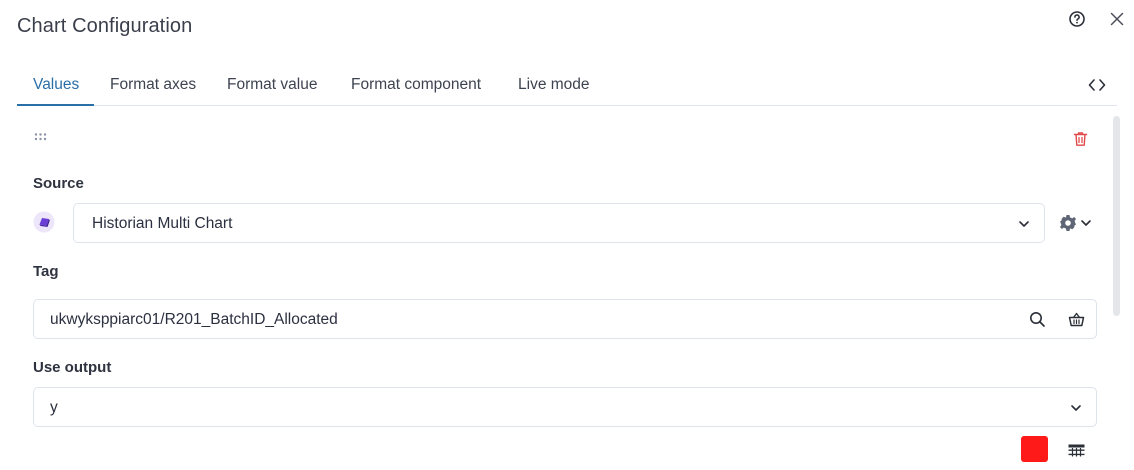 Image resolution: width=1134 pixels, height=470 pixels. I want to click on tab-format-value: Format value, so click(272, 85).